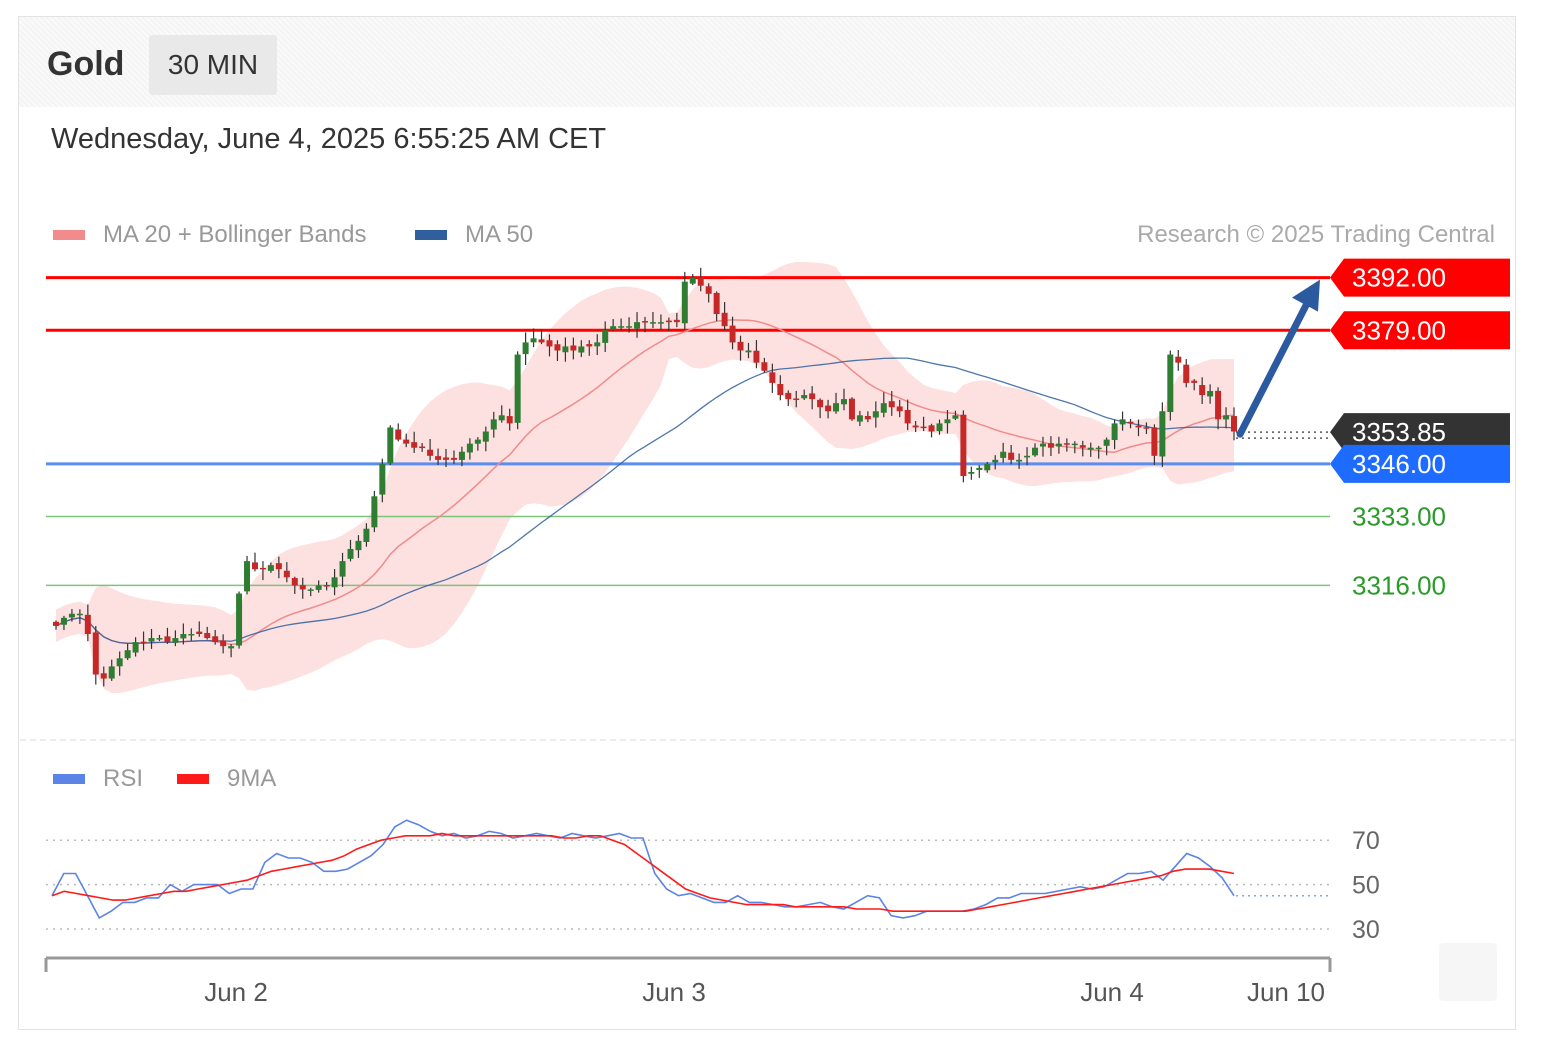 The image size is (1542, 1055). Describe the element at coordinates (1399, 432) in the screenshot. I see `level-label-3353.85: 3353.85` at that location.